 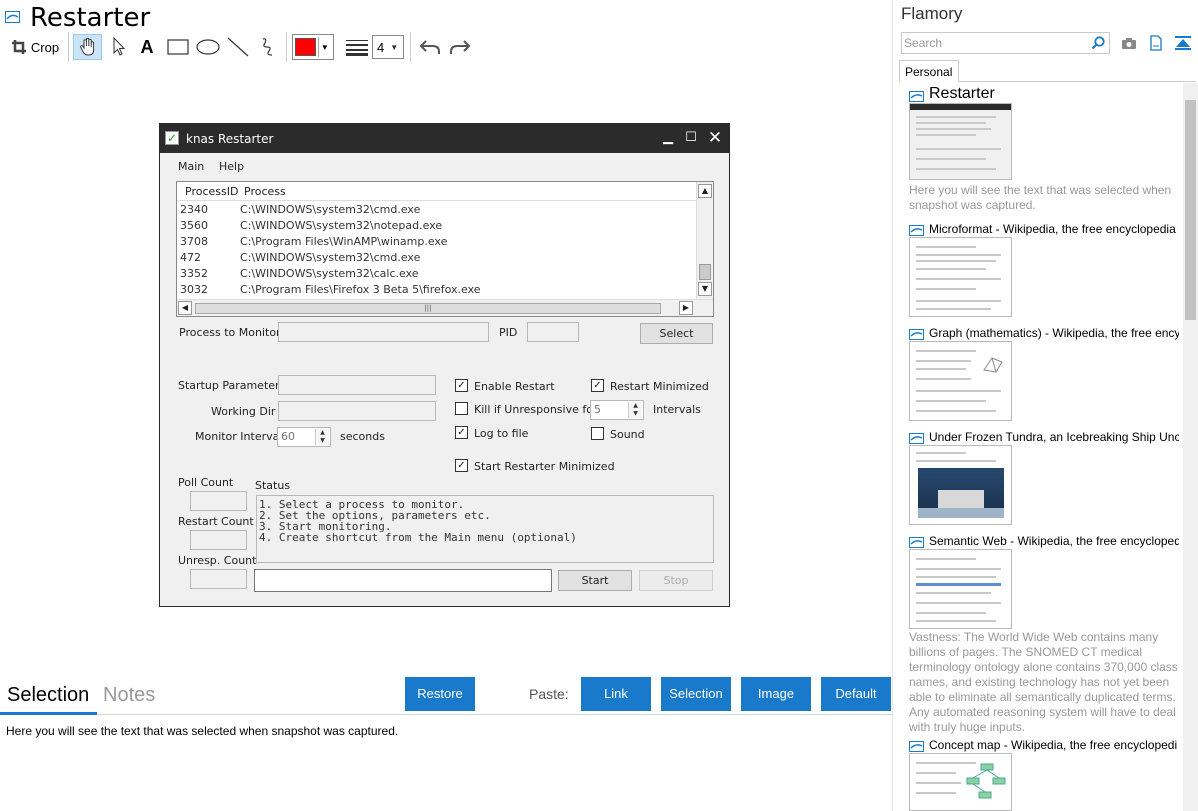 I want to click on tab-personal: Personal, so click(x=929, y=71).